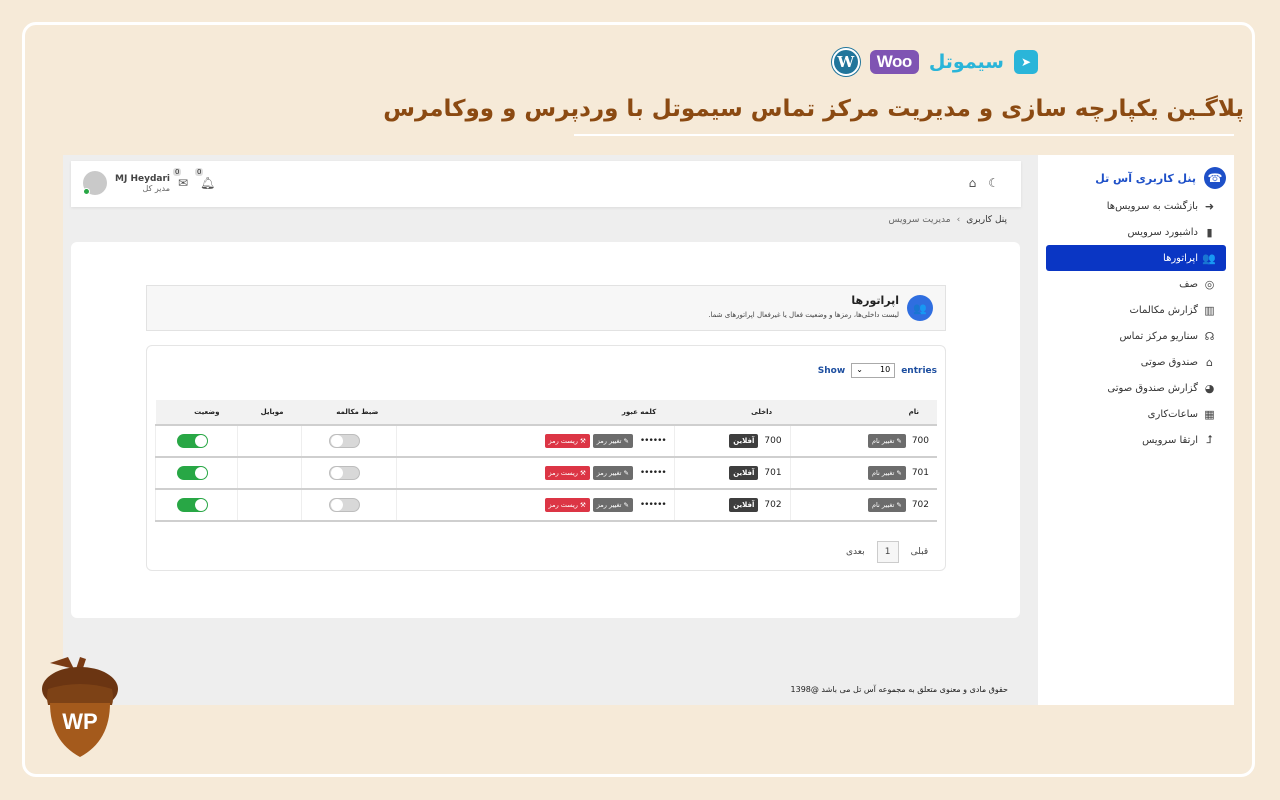 The image size is (1280, 800). I want to click on phone-logo-icon: ☎, so click(1215, 178).